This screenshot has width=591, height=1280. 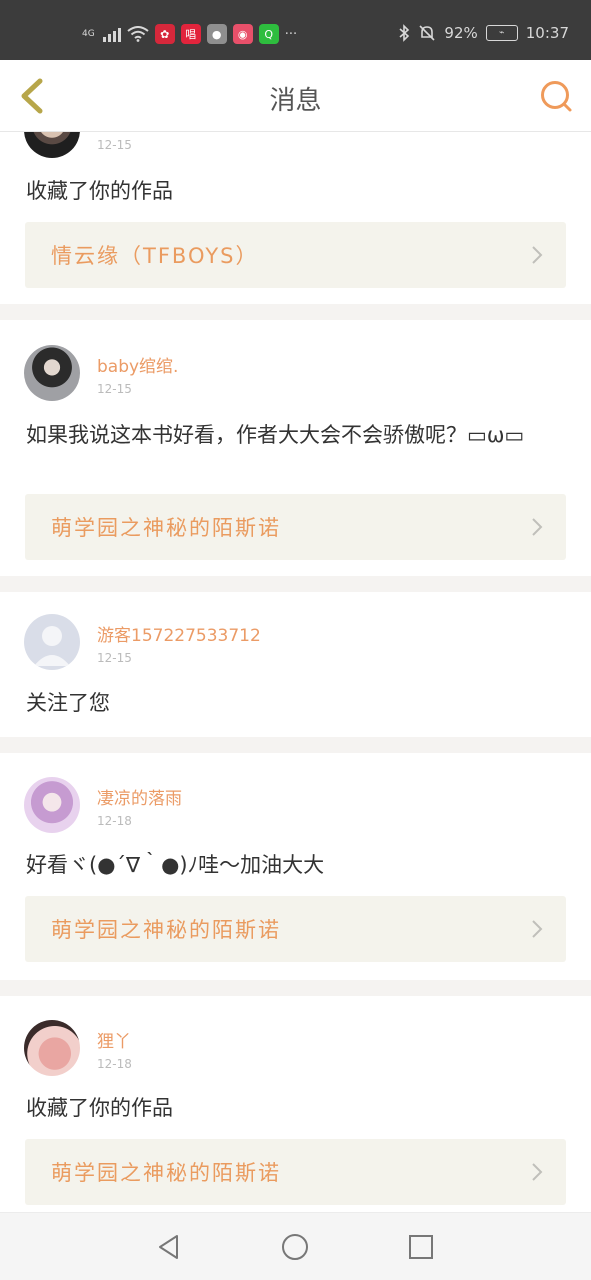 I want to click on status-left: 4G ✿ 唱 ● ◉ Q ···, so click(x=189, y=34).